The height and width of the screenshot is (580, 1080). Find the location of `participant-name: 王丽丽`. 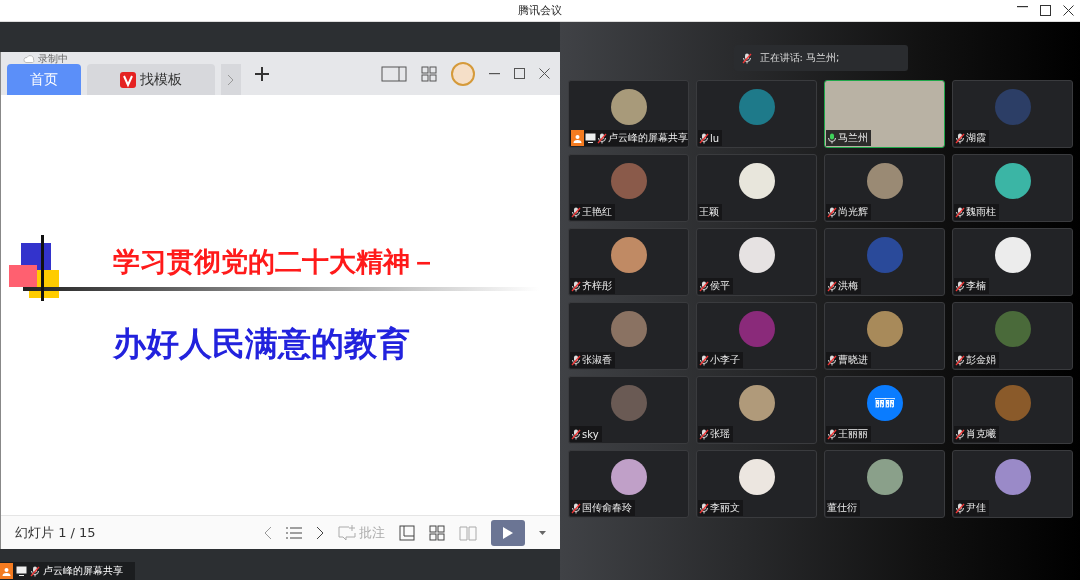

participant-name: 王丽丽 is located at coordinates (853, 434).